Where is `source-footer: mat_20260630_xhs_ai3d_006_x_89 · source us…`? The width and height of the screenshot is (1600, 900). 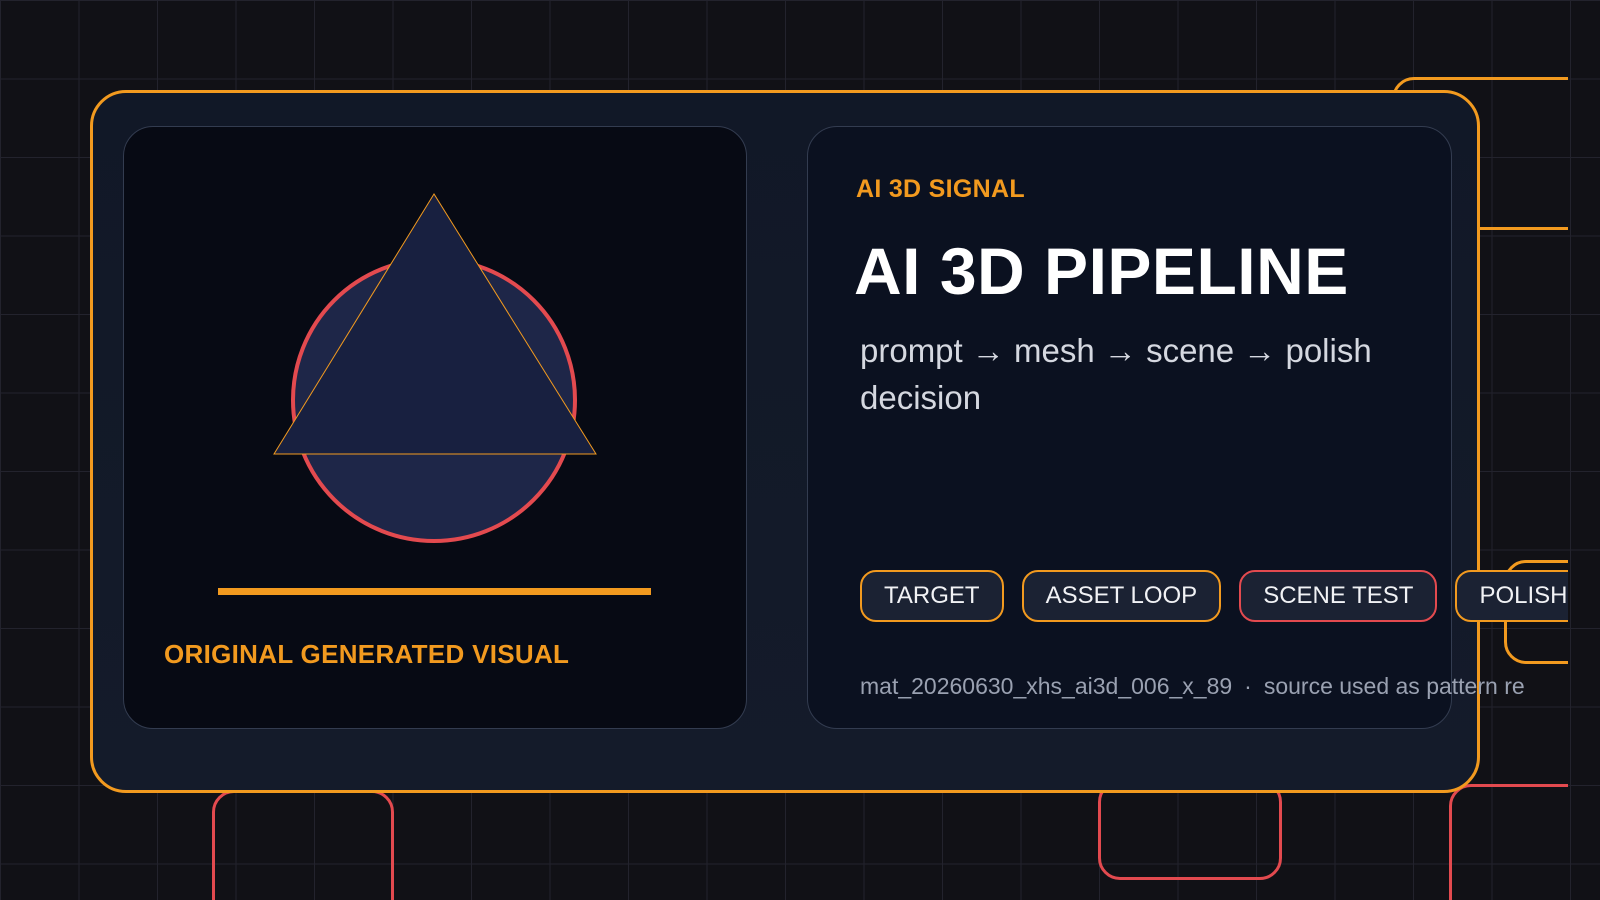
source-footer: mat_20260630_xhs_ai3d_006_x_89 · source us… is located at coordinates (1192, 686).